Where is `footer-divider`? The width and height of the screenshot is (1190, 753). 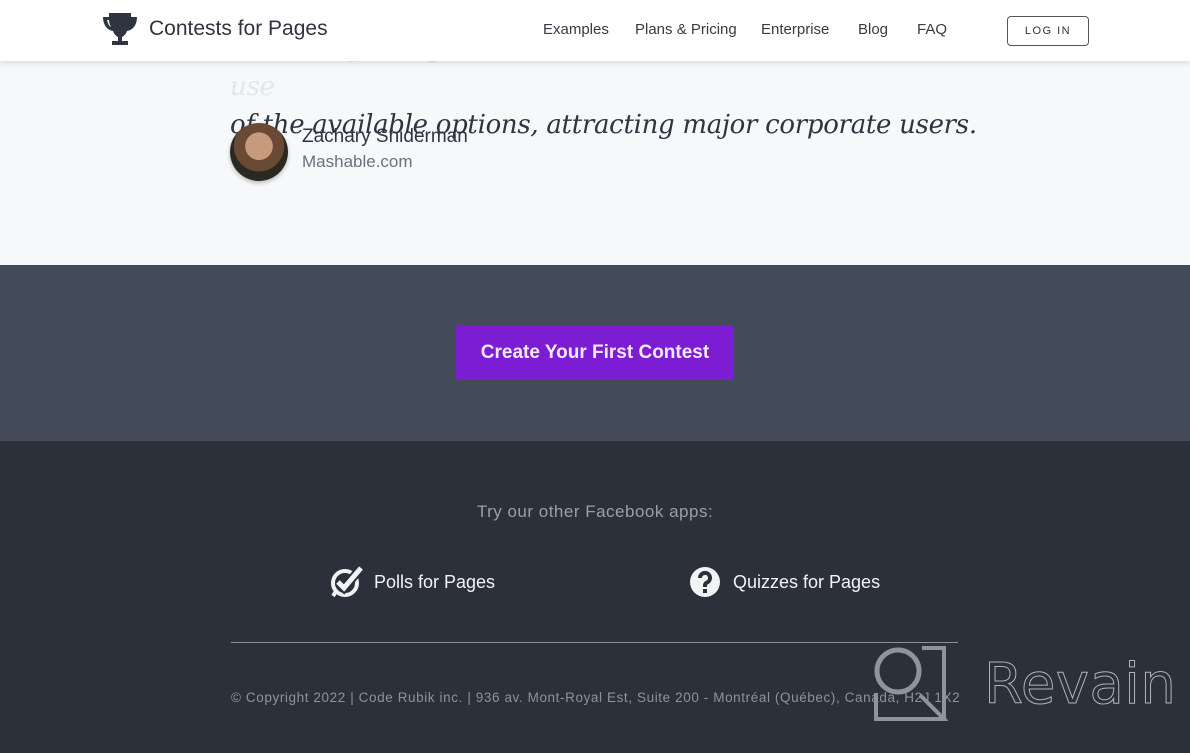 footer-divider is located at coordinates (594, 642).